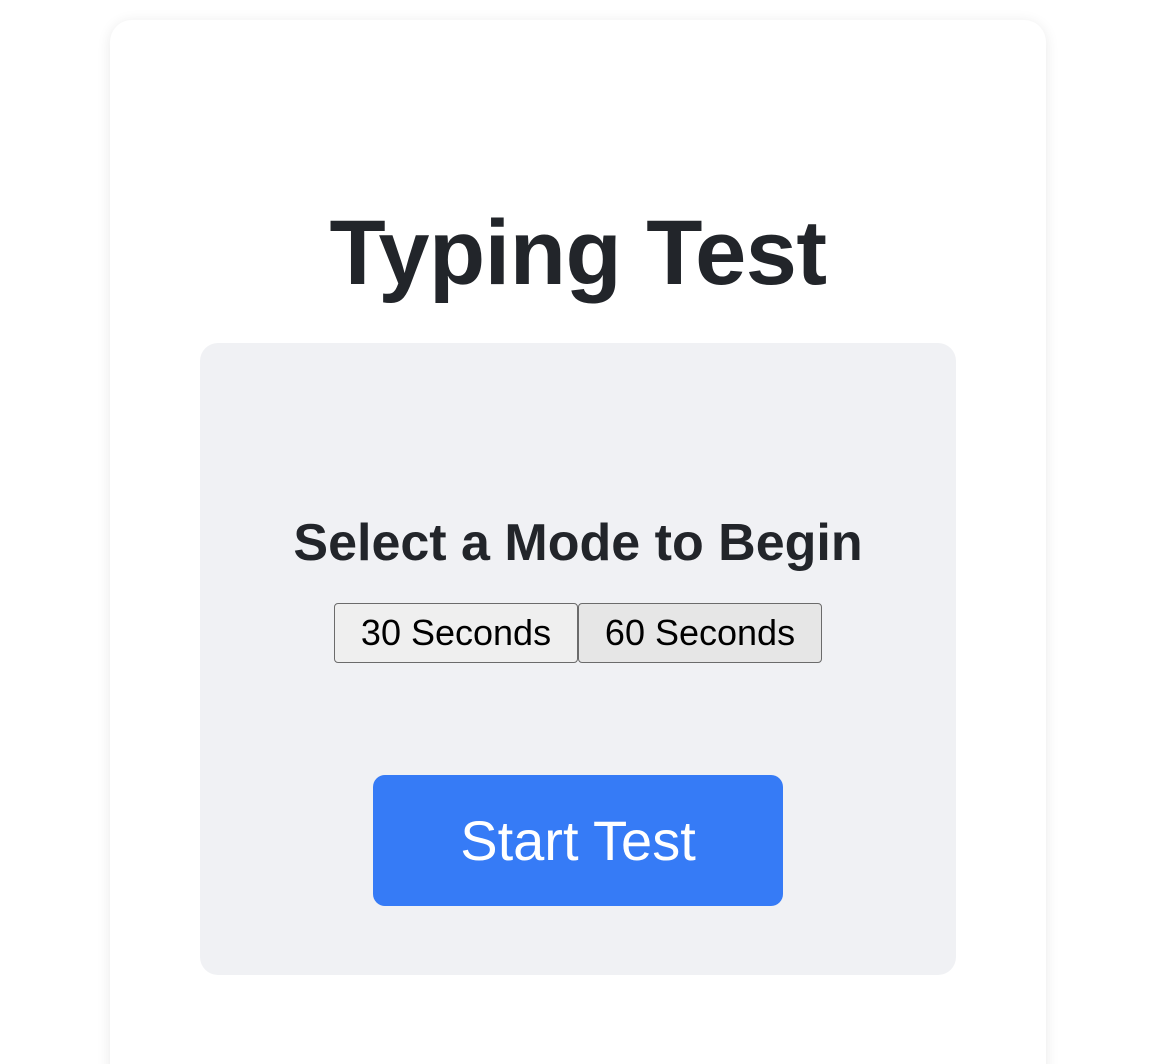 The height and width of the screenshot is (1064, 1158). Describe the element at coordinates (700, 633) in the screenshot. I see `mode-60-seconds-button: 60 Seconds` at that location.